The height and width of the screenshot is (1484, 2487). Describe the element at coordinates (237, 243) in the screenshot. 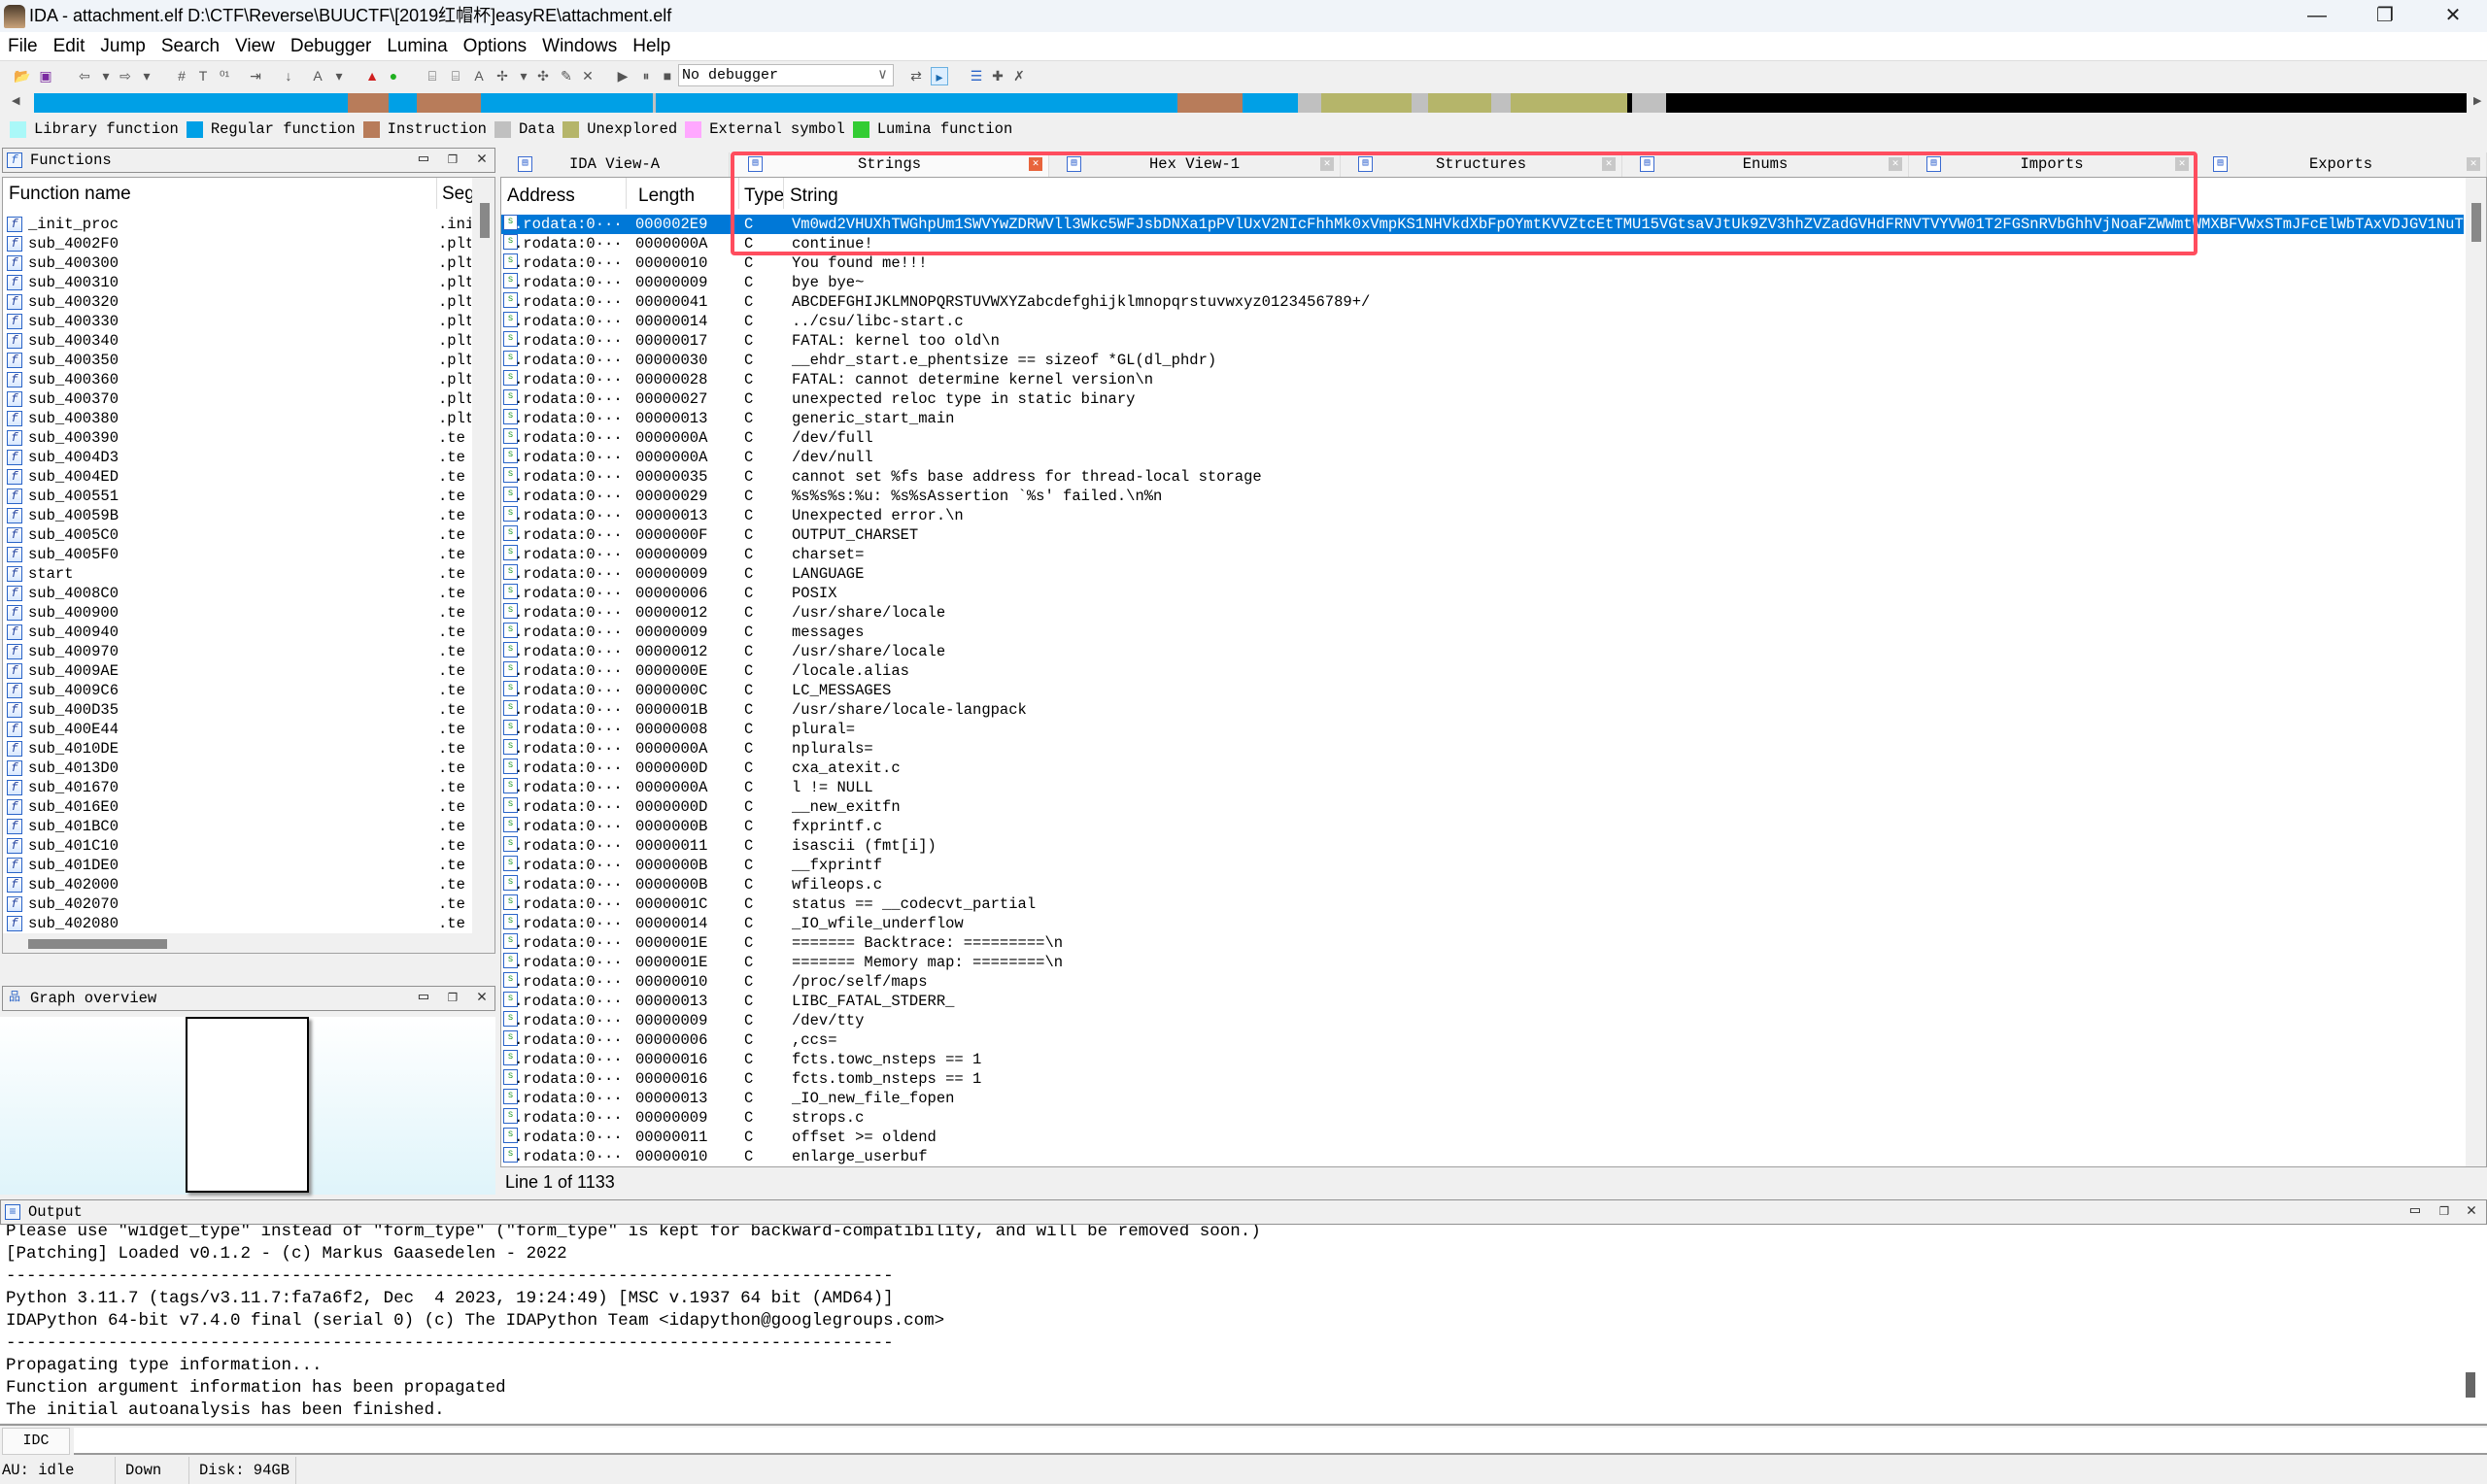

I see `function-row: f sub_4002F0 .plt` at that location.